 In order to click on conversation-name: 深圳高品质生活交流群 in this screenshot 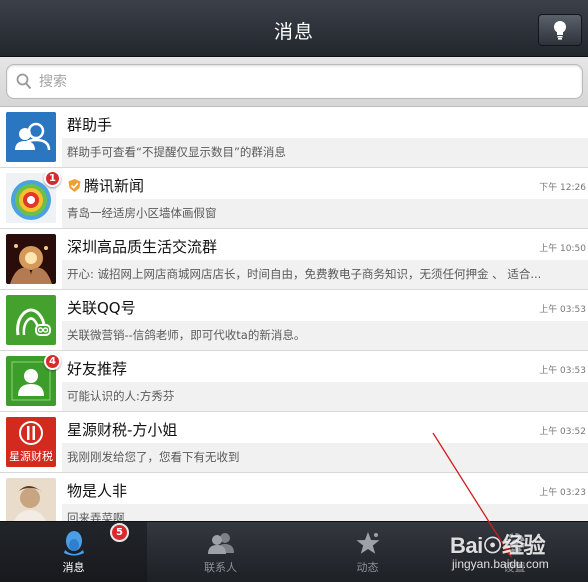, I will do `click(142, 247)`.